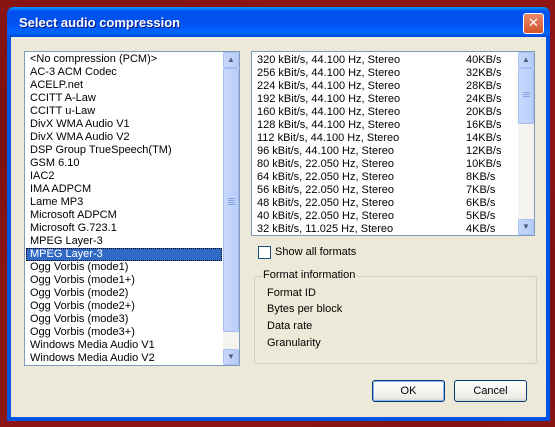 The image size is (555, 427). What do you see at coordinates (264, 252) in the screenshot?
I see `show-all-formats-checkbox` at bounding box center [264, 252].